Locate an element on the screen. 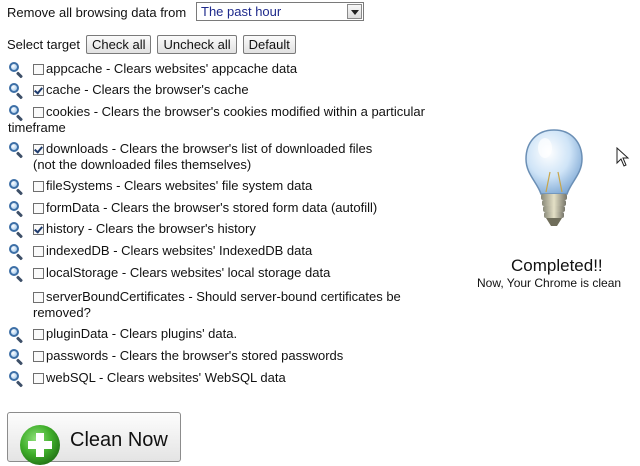  cookies-label-wrap: timeframe is located at coordinates (37, 127).